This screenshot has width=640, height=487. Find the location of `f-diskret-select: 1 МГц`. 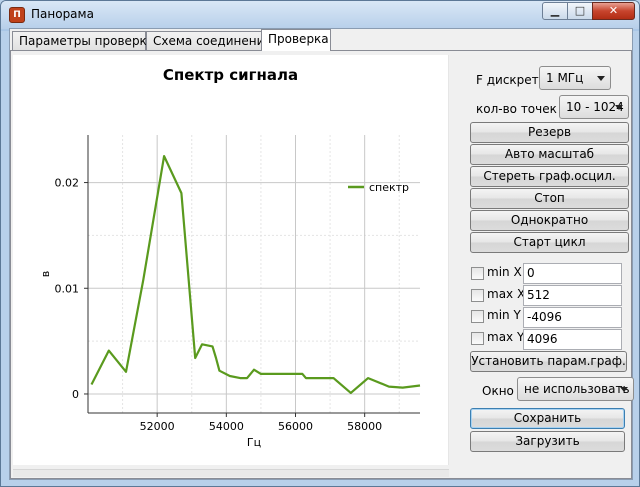

f-diskret-select: 1 МГц is located at coordinates (575, 78).